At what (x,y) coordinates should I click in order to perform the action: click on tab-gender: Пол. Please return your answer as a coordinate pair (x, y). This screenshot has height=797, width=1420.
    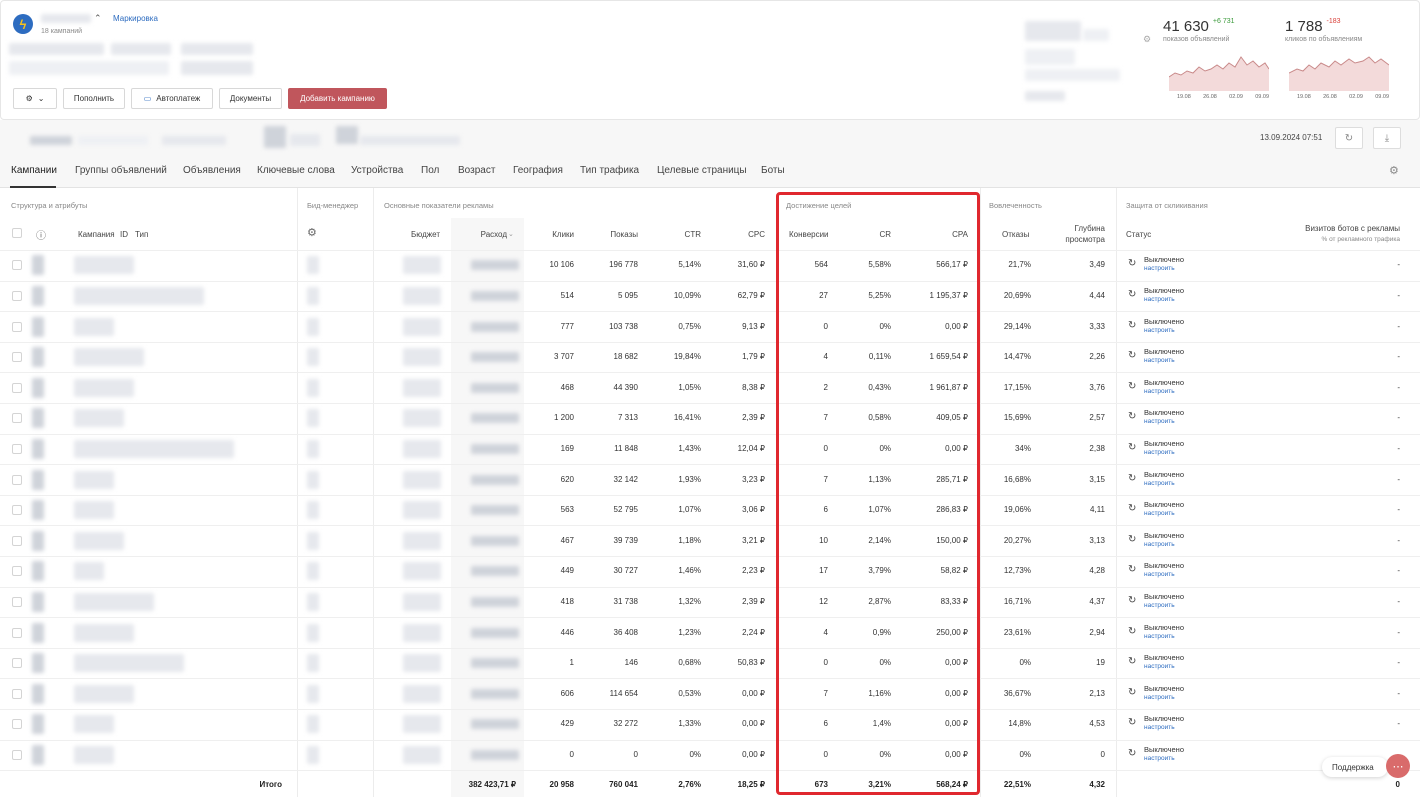
    Looking at the image, I should click on (430, 170).